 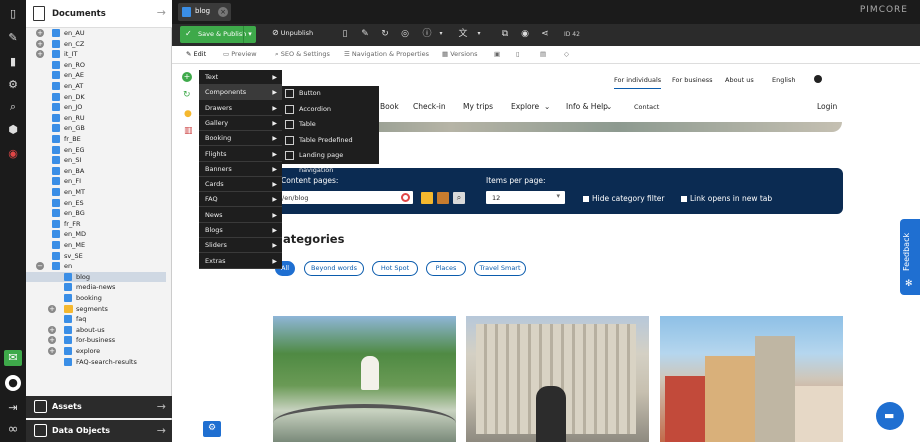 What do you see at coordinates (240, 108) in the screenshot?
I see `menu-item: Drawers ▶` at bounding box center [240, 108].